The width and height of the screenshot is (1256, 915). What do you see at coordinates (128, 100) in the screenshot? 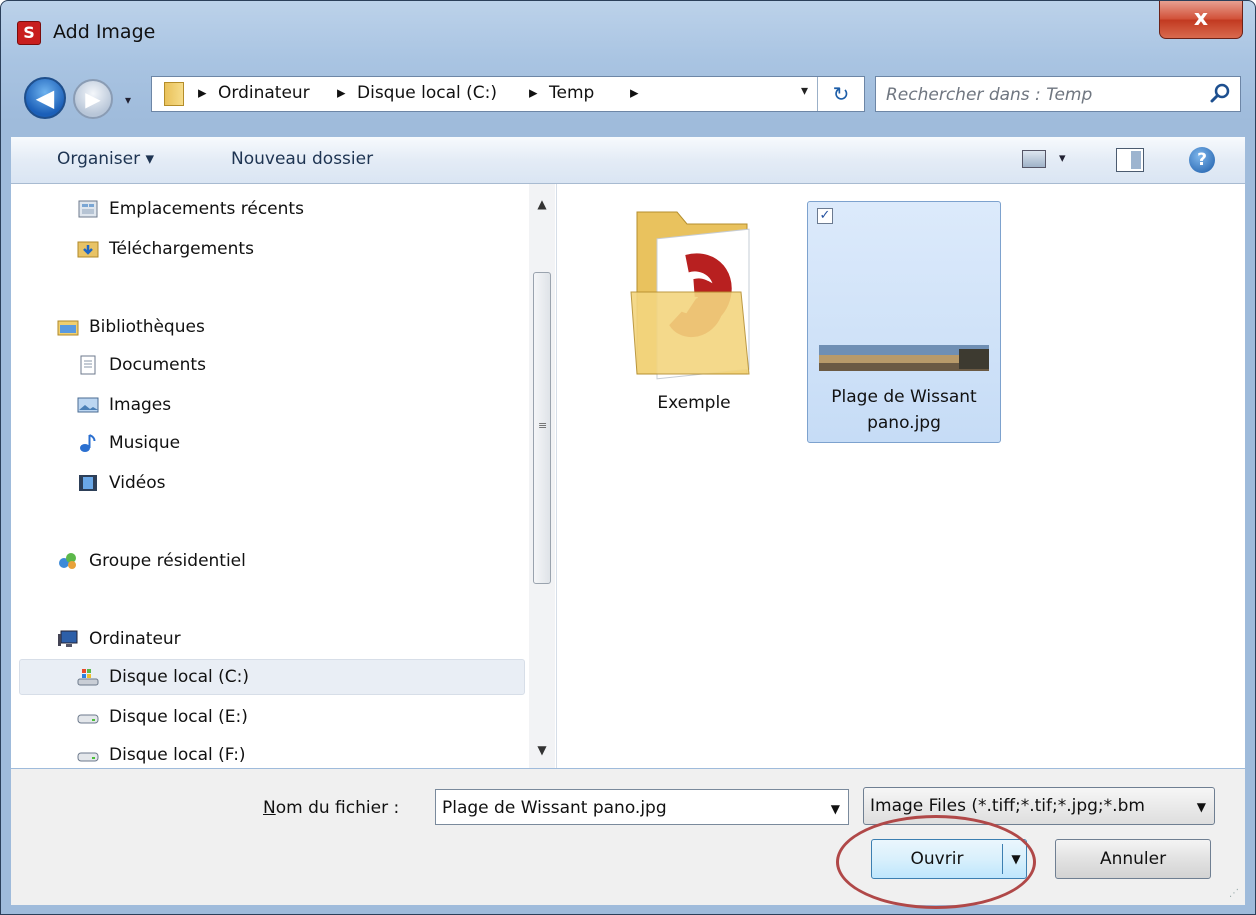
I see `history-dropdown-icon: ▾` at bounding box center [128, 100].